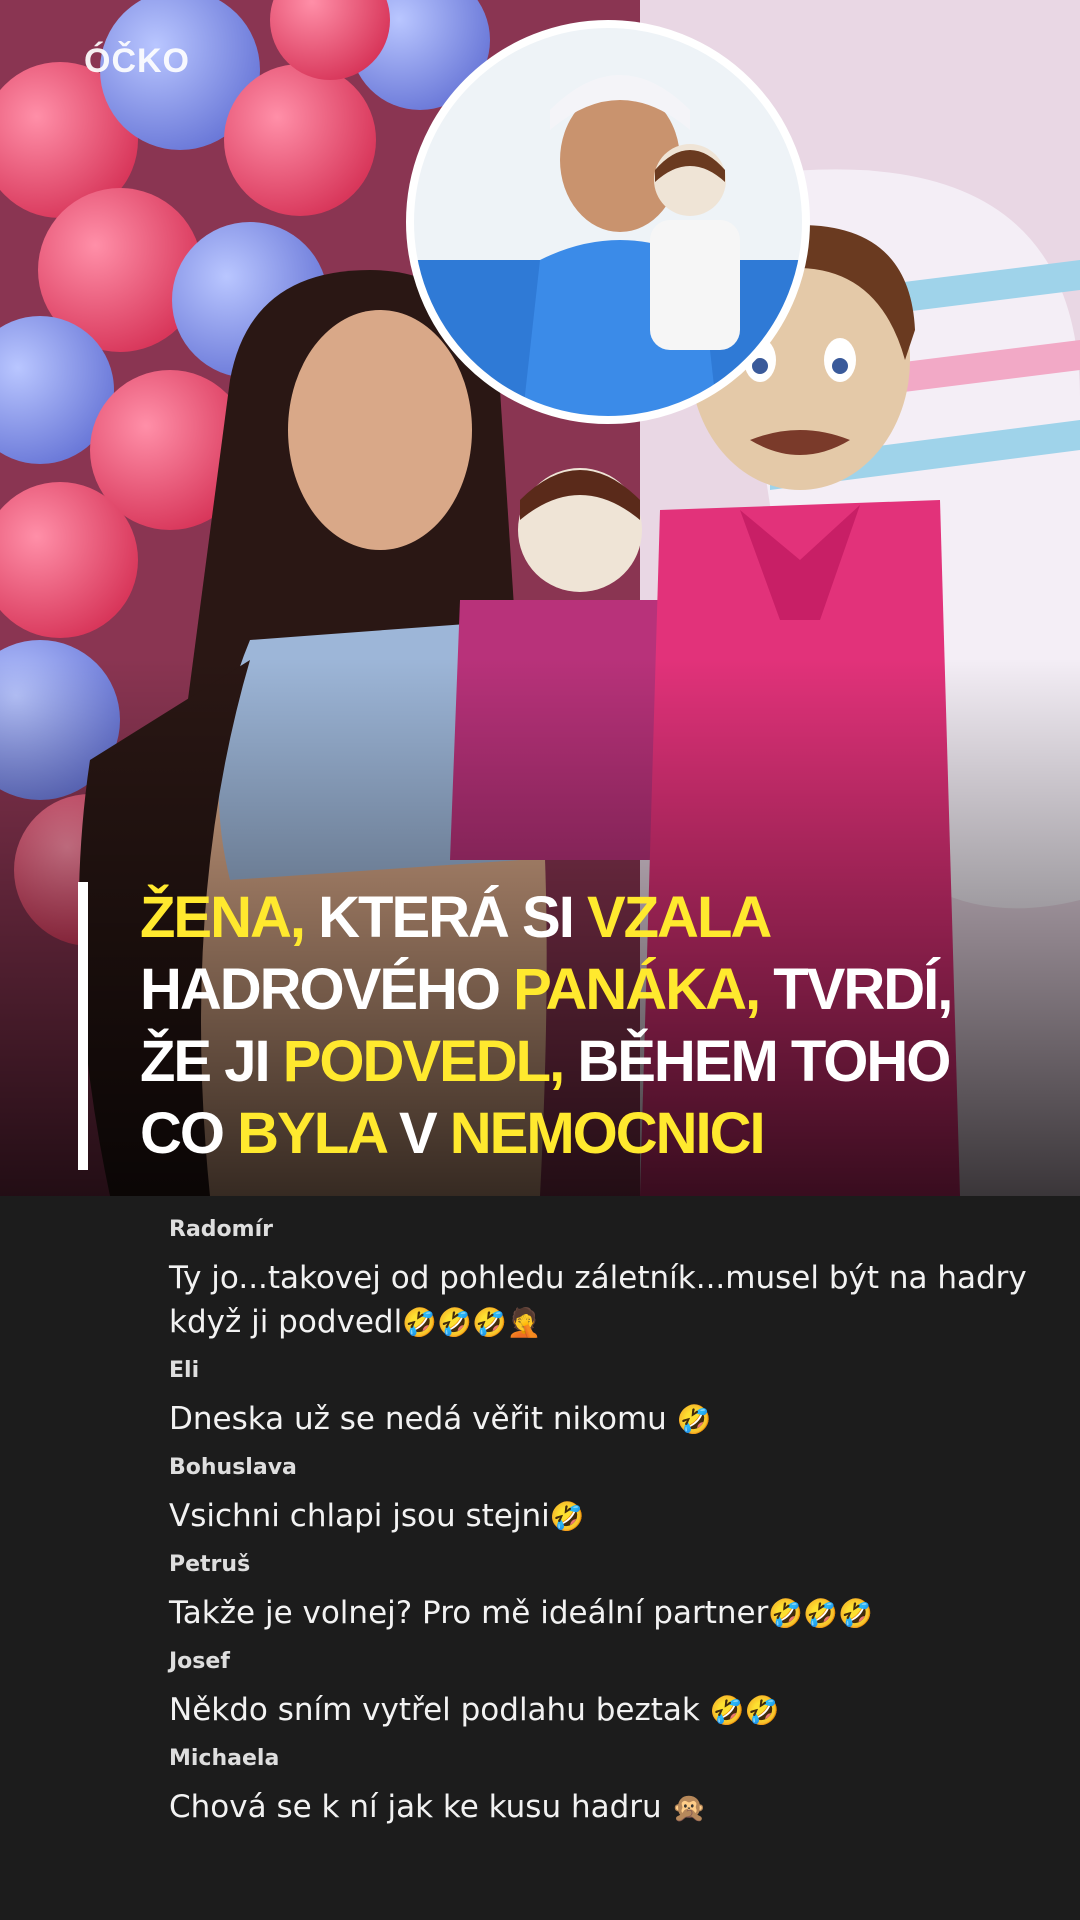 This screenshot has height=1920, width=1080. Describe the element at coordinates (624, 1468) in the screenshot. I see `comment-author: Bohuslava` at that location.